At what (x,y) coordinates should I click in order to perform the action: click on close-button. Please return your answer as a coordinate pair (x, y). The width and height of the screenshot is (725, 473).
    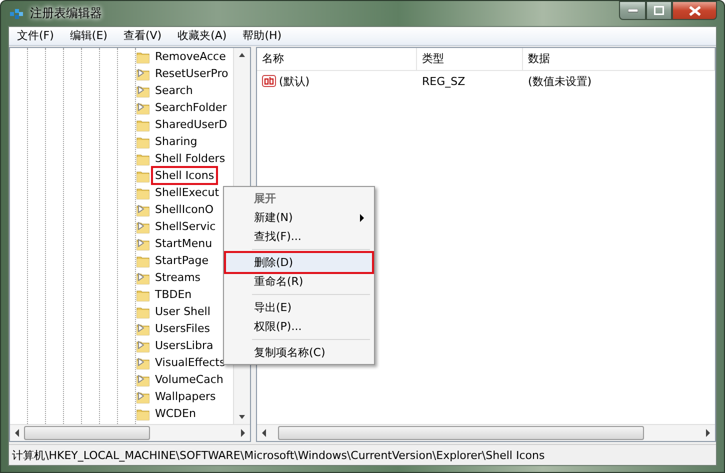
    Looking at the image, I should click on (694, 10).